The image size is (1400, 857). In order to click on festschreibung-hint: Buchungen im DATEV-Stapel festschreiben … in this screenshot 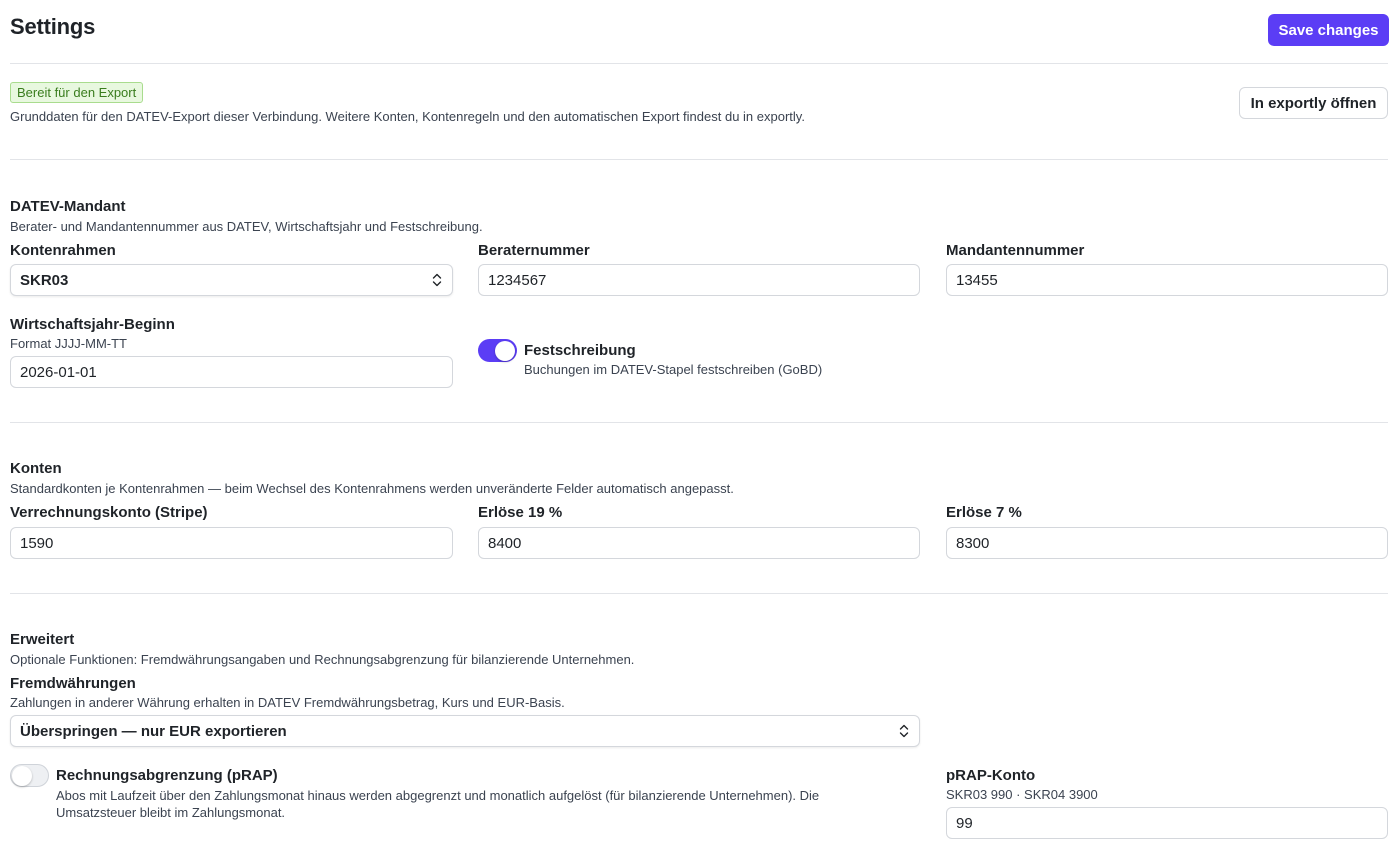, I will do `click(673, 369)`.